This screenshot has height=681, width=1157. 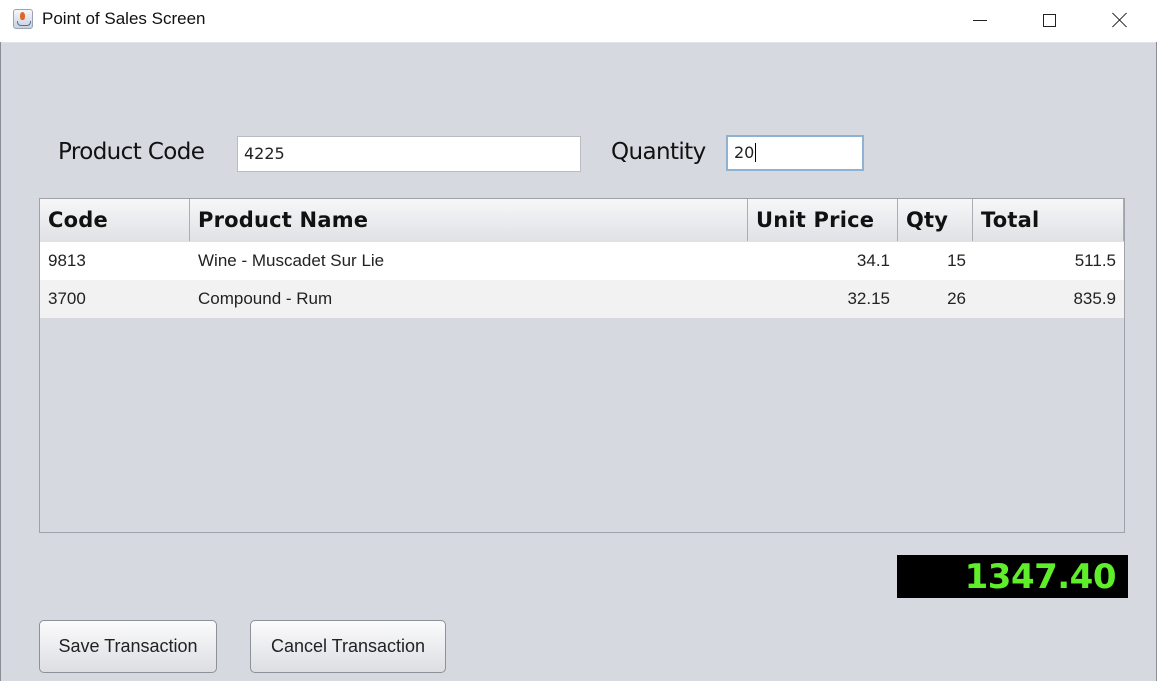 What do you see at coordinates (956, 298) in the screenshot?
I see `cell-qty: 26` at bounding box center [956, 298].